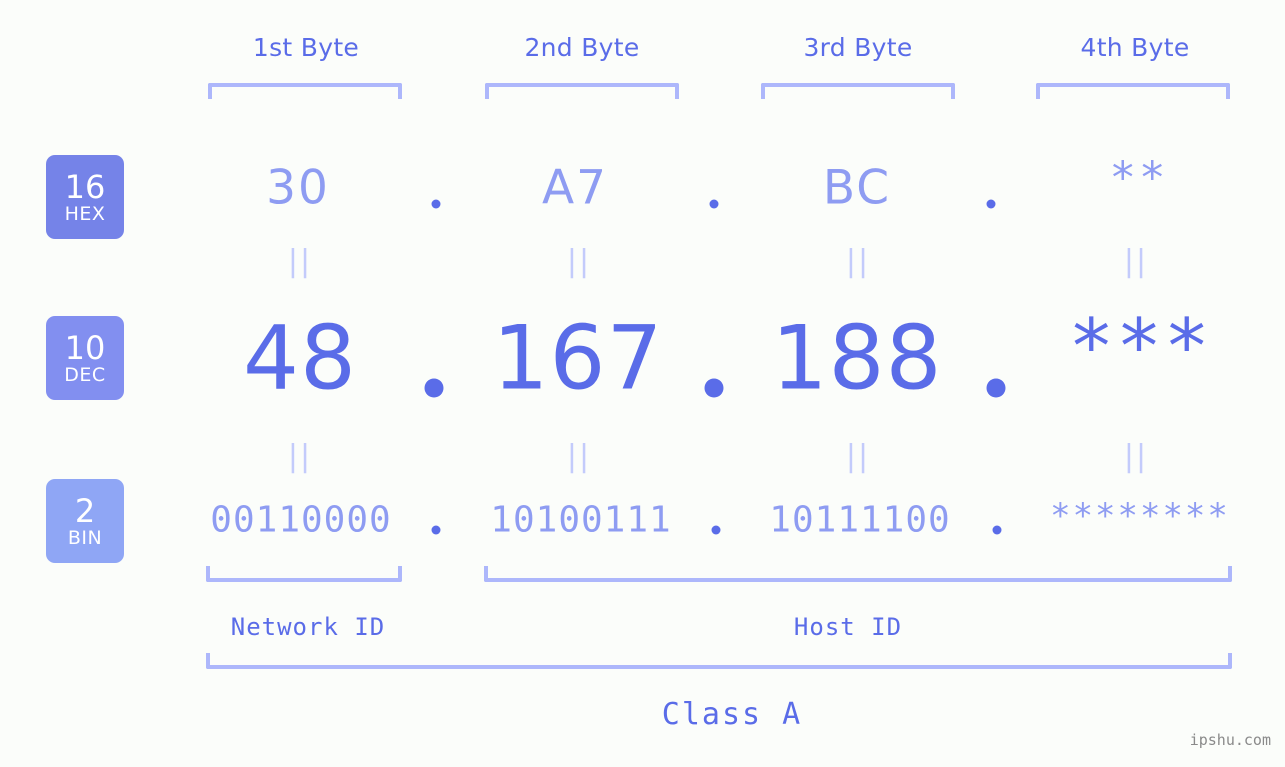 The image size is (1285, 767). I want to click on equals-connector-hex-dec-3: ||, so click(858, 261).